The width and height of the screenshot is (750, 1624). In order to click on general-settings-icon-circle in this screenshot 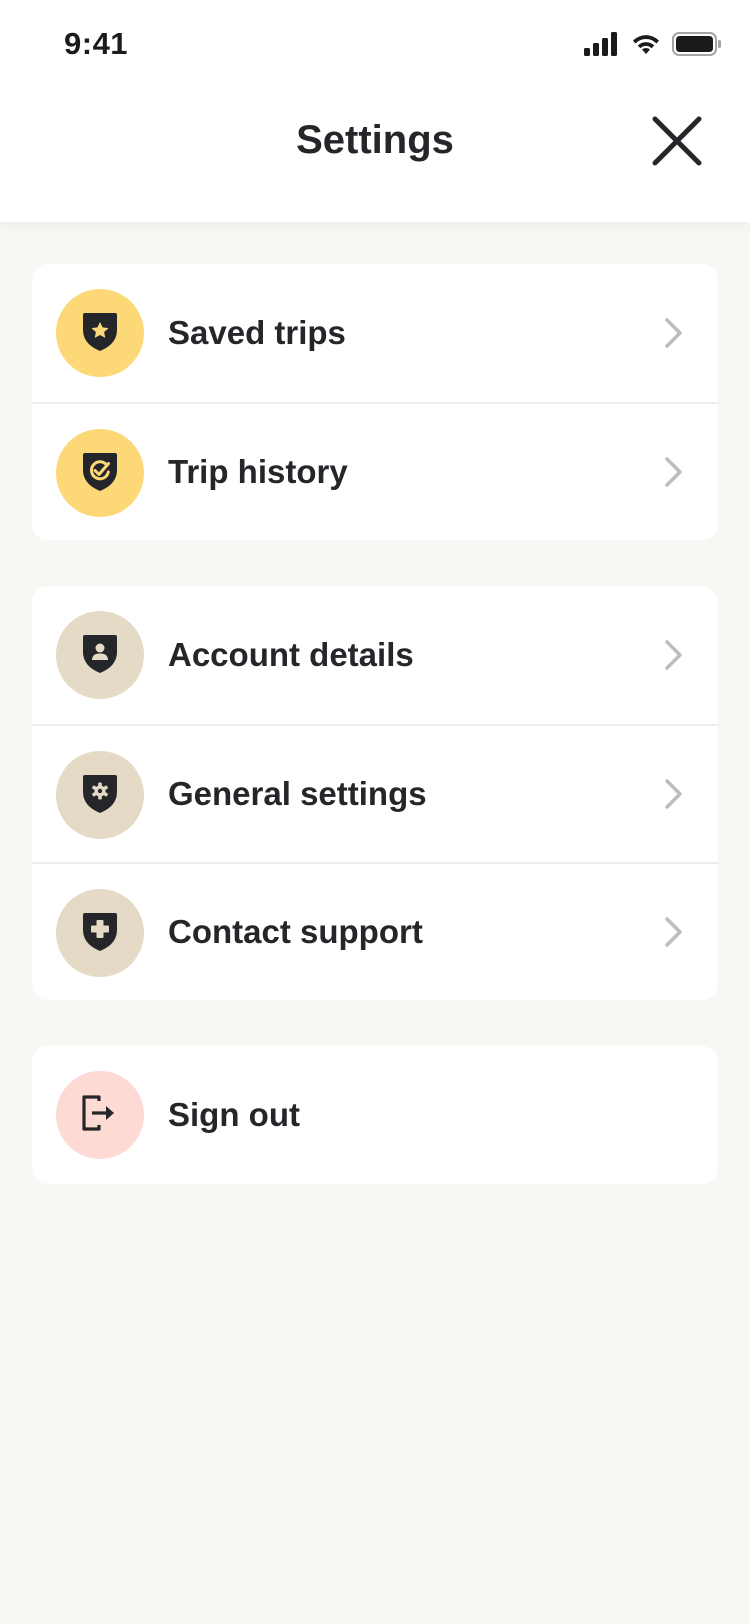, I will do `click(100, 795)`.